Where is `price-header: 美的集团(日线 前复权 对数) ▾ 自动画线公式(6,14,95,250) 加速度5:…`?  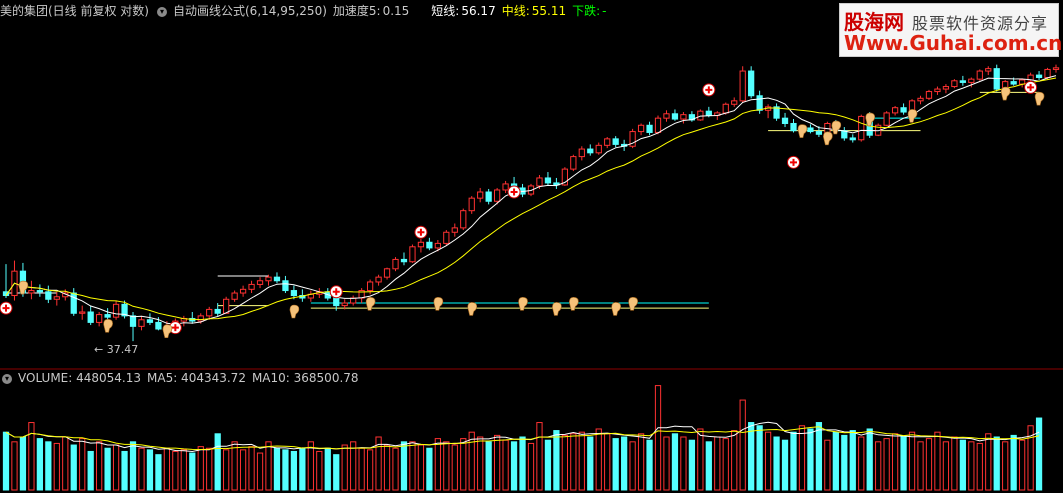 price-header: 美的集团(日线 前复权 对数) ▾ 自动画线公式(6,14,95,250) 加速度5:… is located at coordinates (306, 11).